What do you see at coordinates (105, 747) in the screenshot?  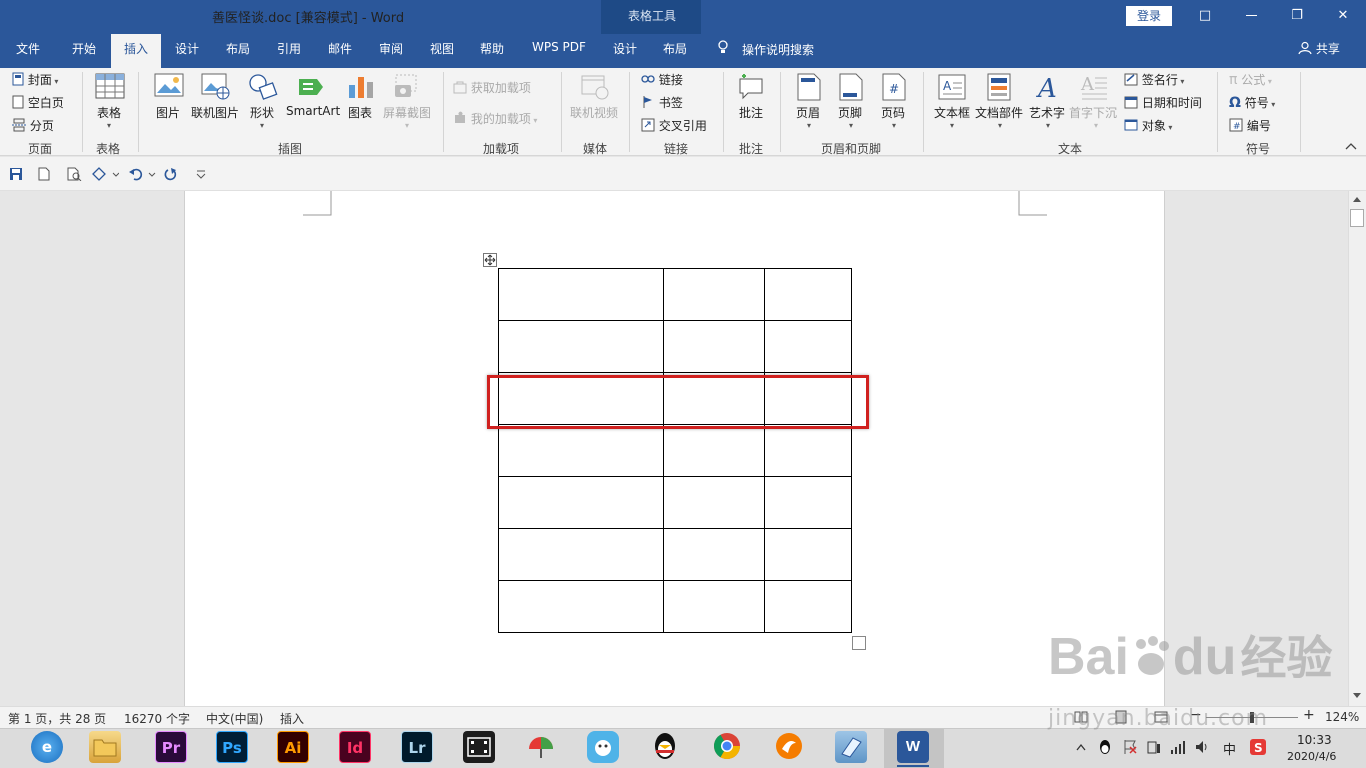 I see `taskbar-file-explorer` at bounding box center [105, 747].